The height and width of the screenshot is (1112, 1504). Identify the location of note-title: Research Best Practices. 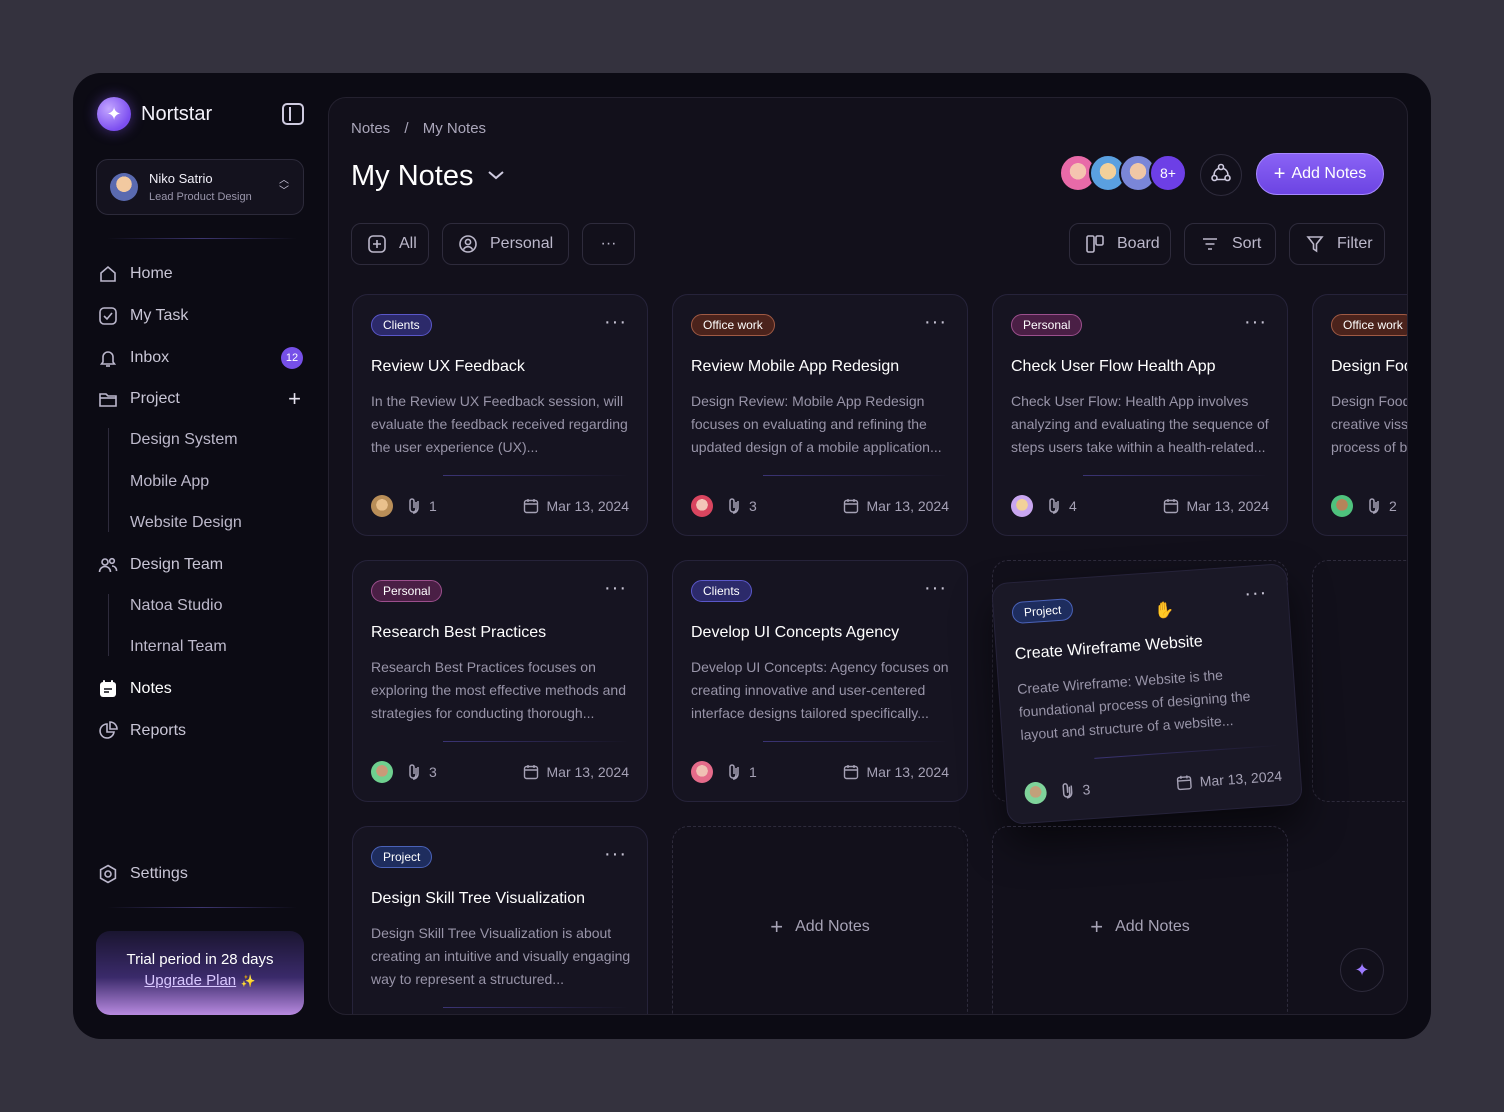
(459, 632).